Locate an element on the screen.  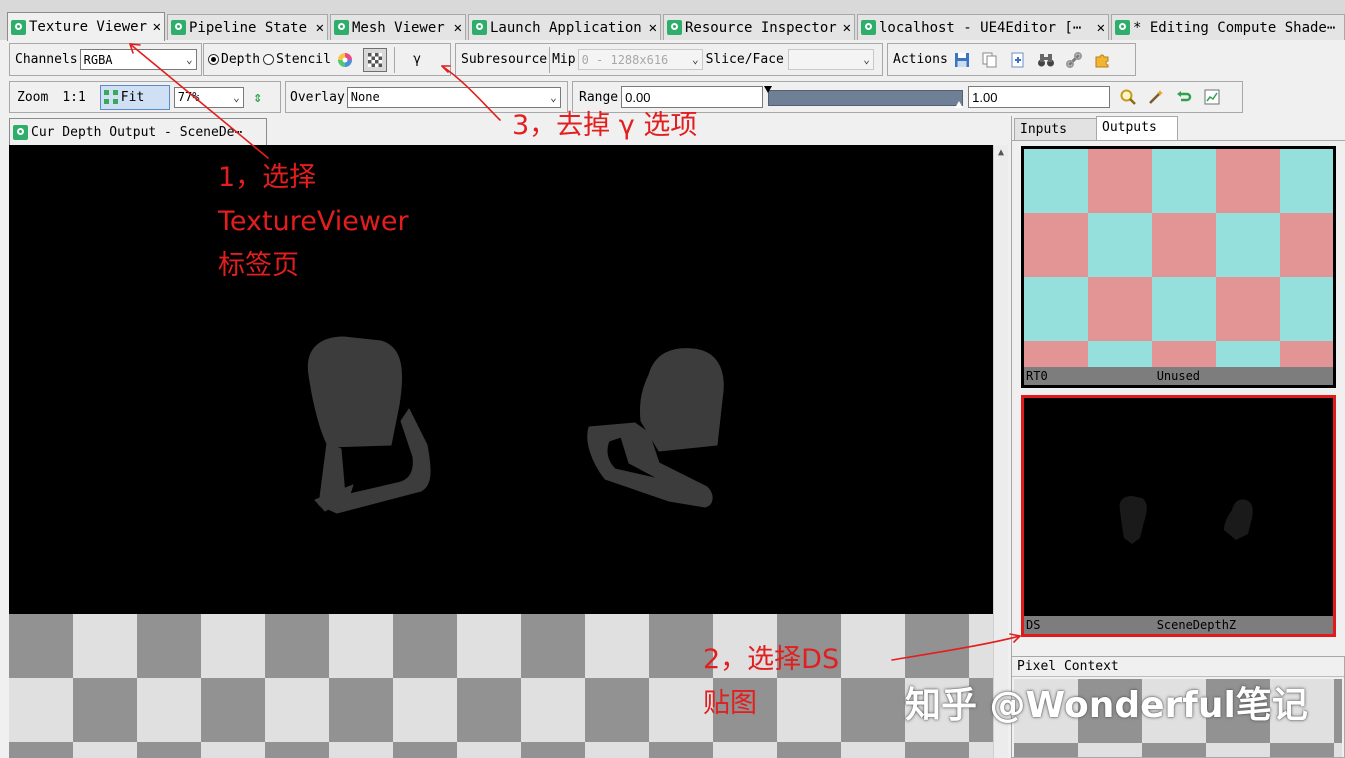
annotation-2-line1: 2，选择DS is located at coordinates (771, 659).